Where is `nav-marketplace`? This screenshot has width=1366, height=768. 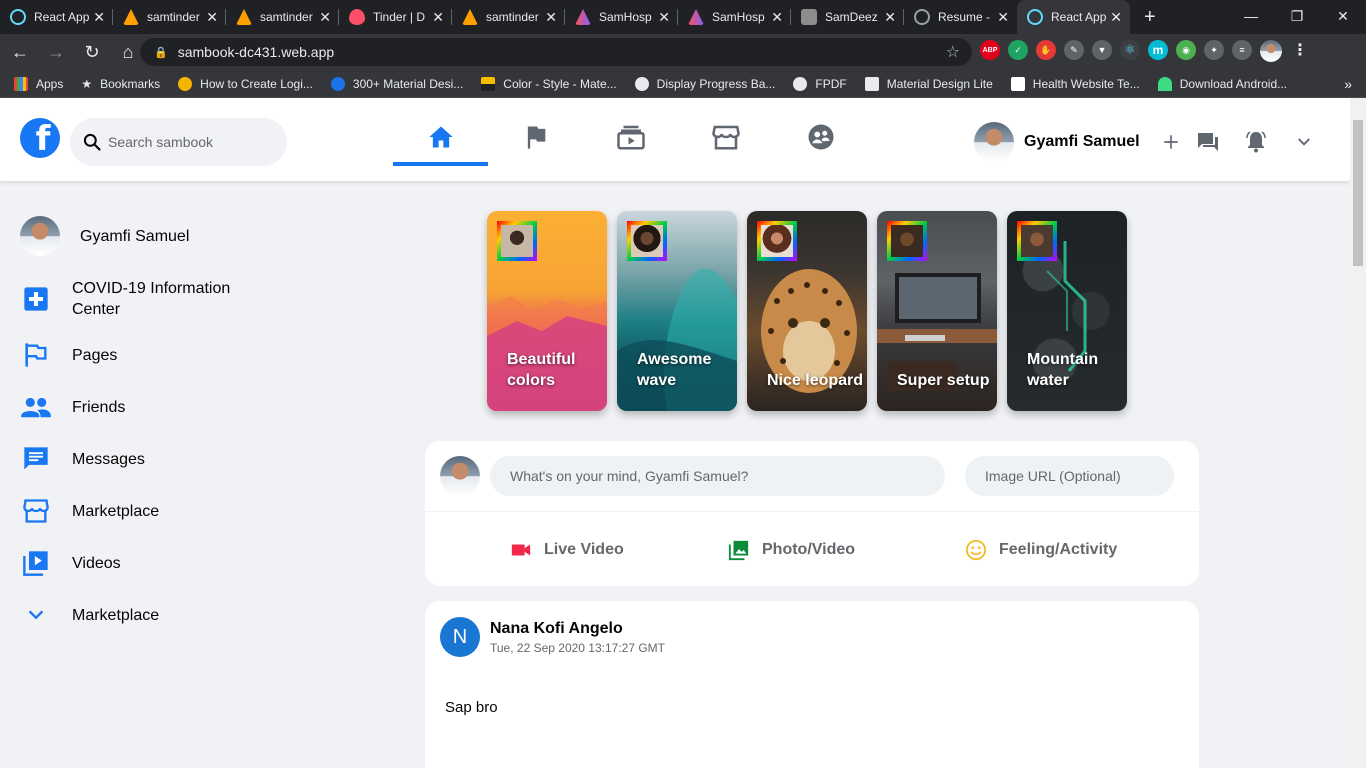 nav-marketplace is located at coordinates (725, 136).